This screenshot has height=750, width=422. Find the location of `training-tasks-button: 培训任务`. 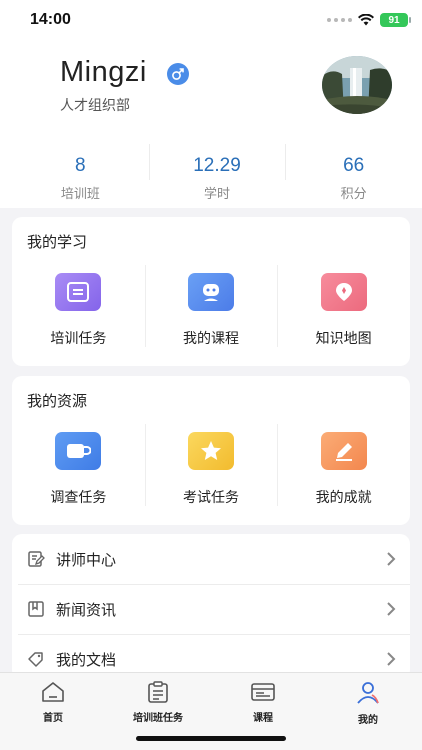

training-tasks-button: 培训任务 is located at coordinates (78, 308).